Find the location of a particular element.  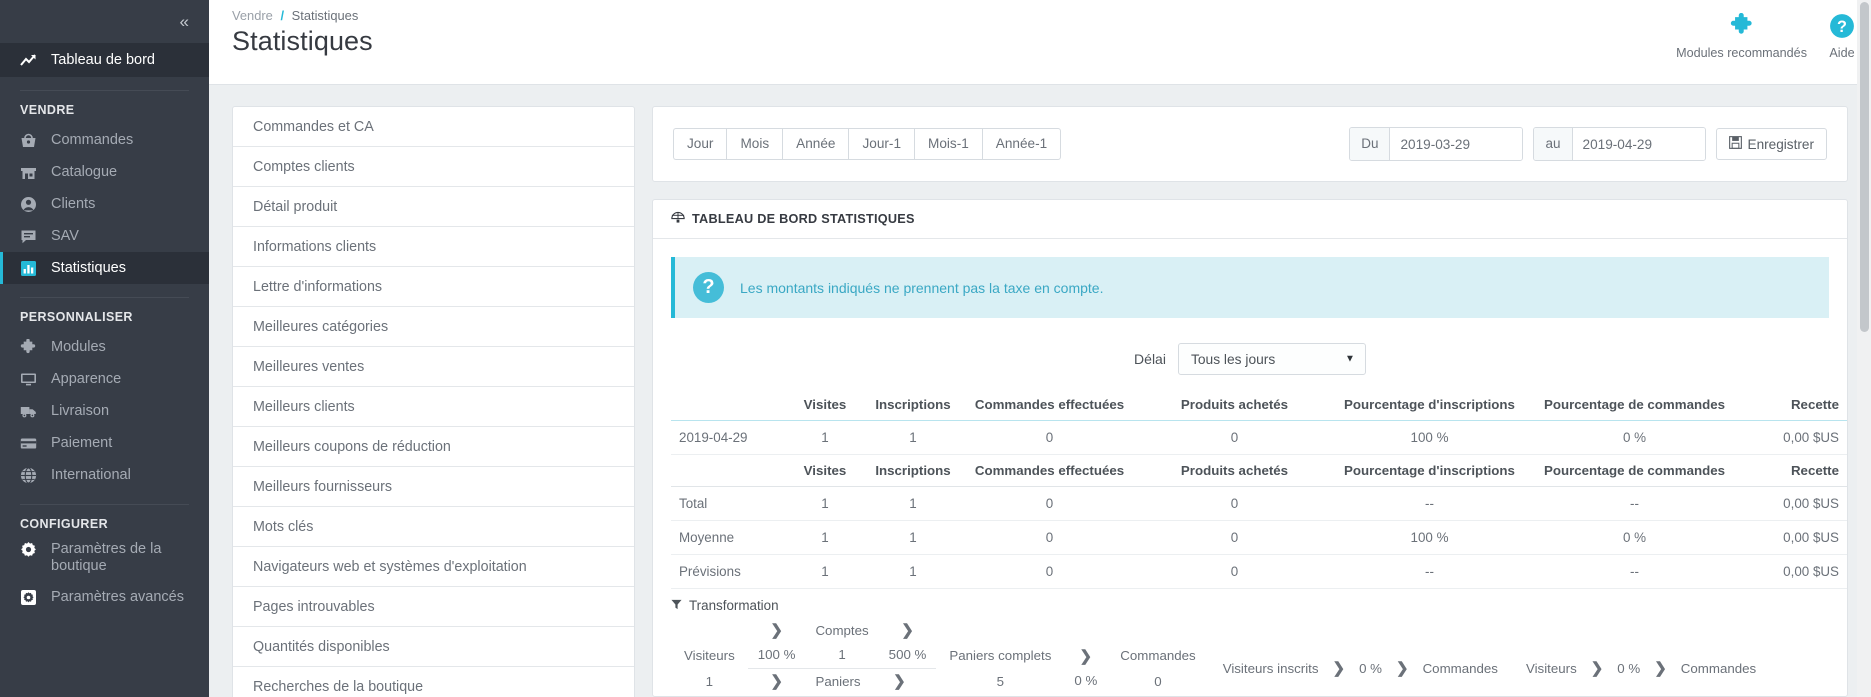

delai-label: Délai is located at coordinates (1150, 359).